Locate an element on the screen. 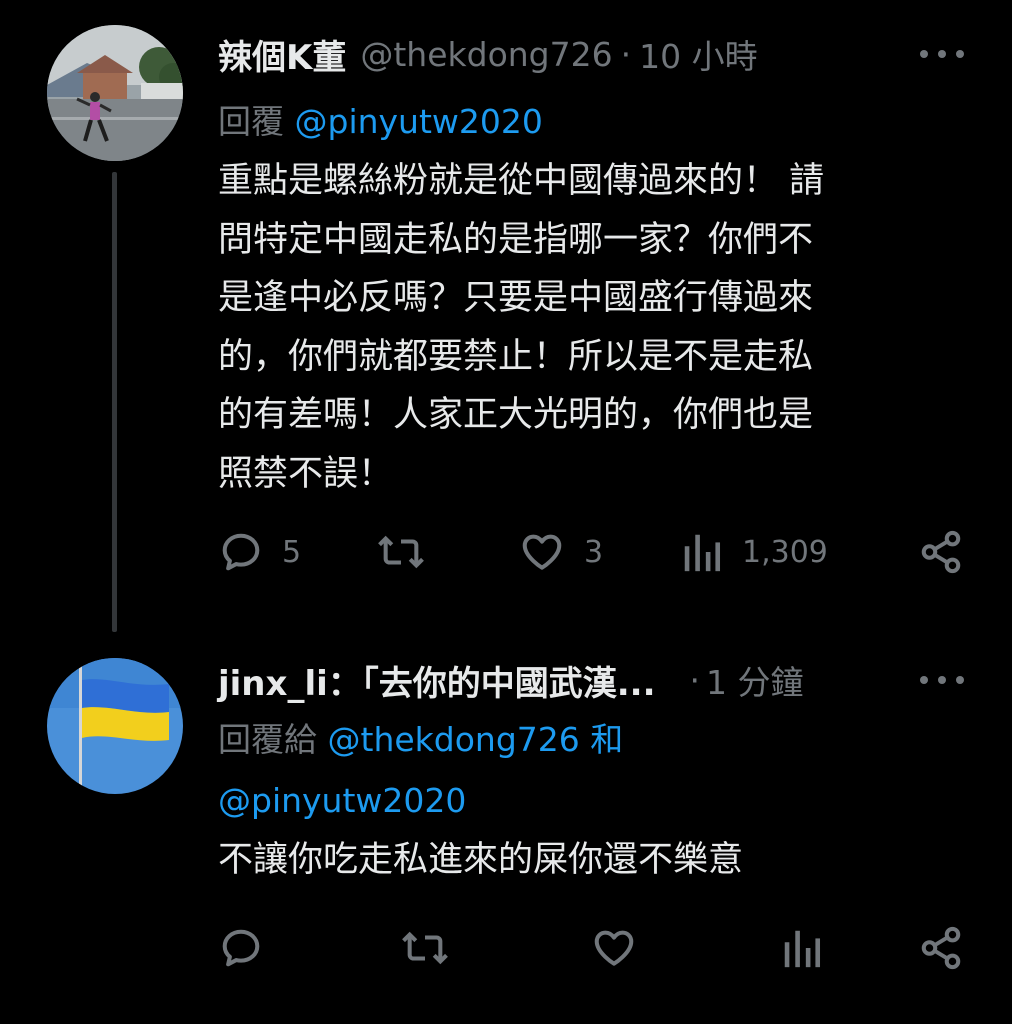 The width and height of the screenshot is (1012, 1024). tweet-text-line: 的有差嗎！人家正大光明的，你們也是 is located at coordinates (516, 415).